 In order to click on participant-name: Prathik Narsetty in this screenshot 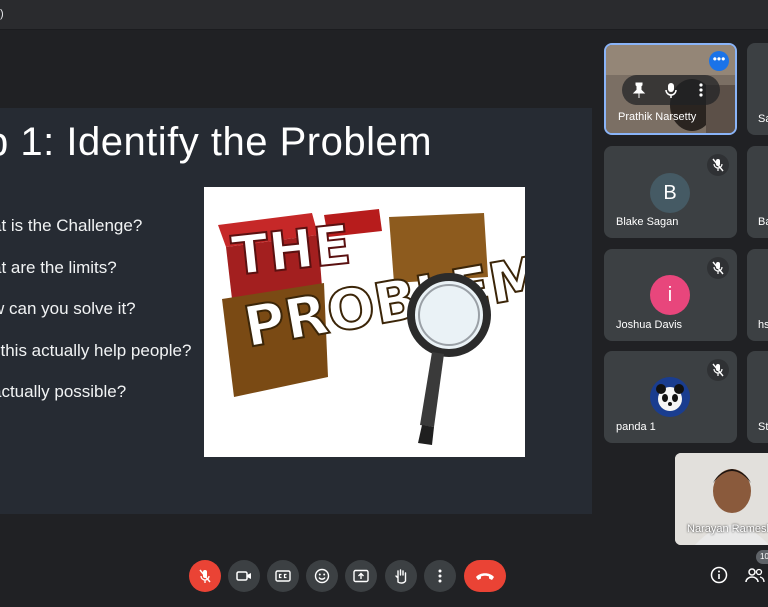, I will do `click(657, 117)`.